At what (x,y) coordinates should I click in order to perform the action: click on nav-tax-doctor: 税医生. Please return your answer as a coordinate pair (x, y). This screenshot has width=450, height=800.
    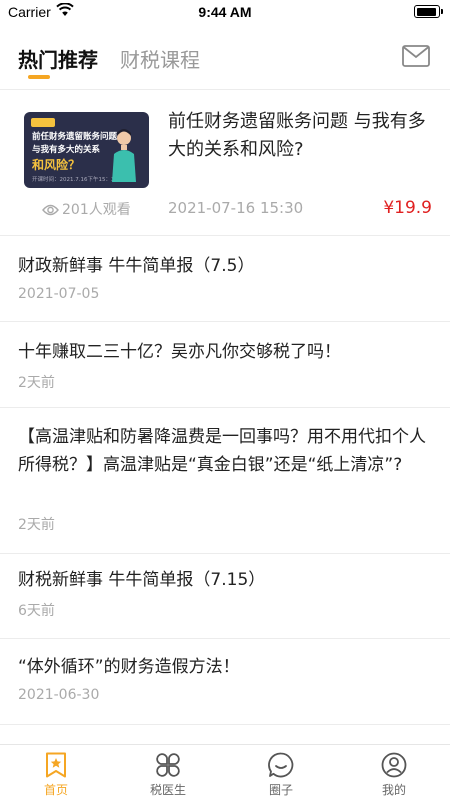
    Looking at the image, I should click on (168, 772).